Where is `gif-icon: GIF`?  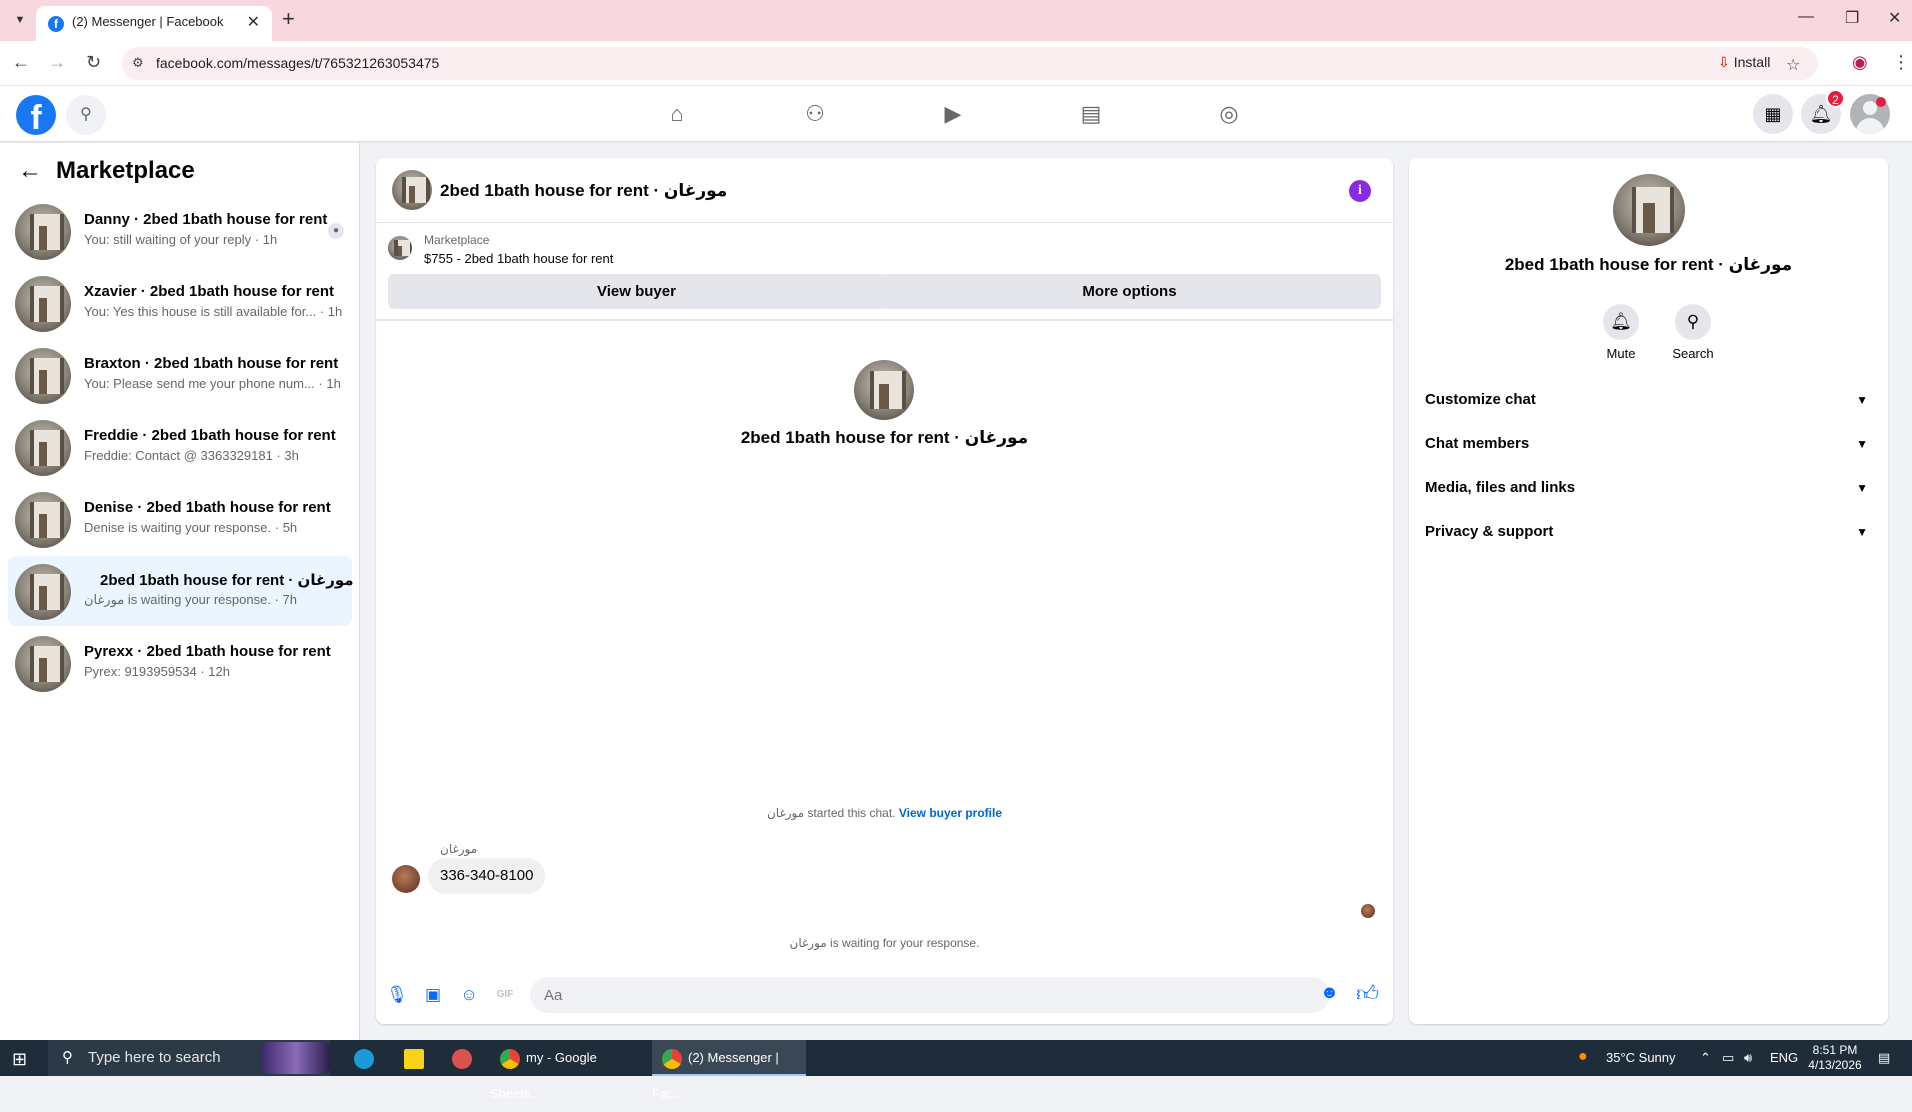 gif-icon: GIF is located at coordinates (505, 995).